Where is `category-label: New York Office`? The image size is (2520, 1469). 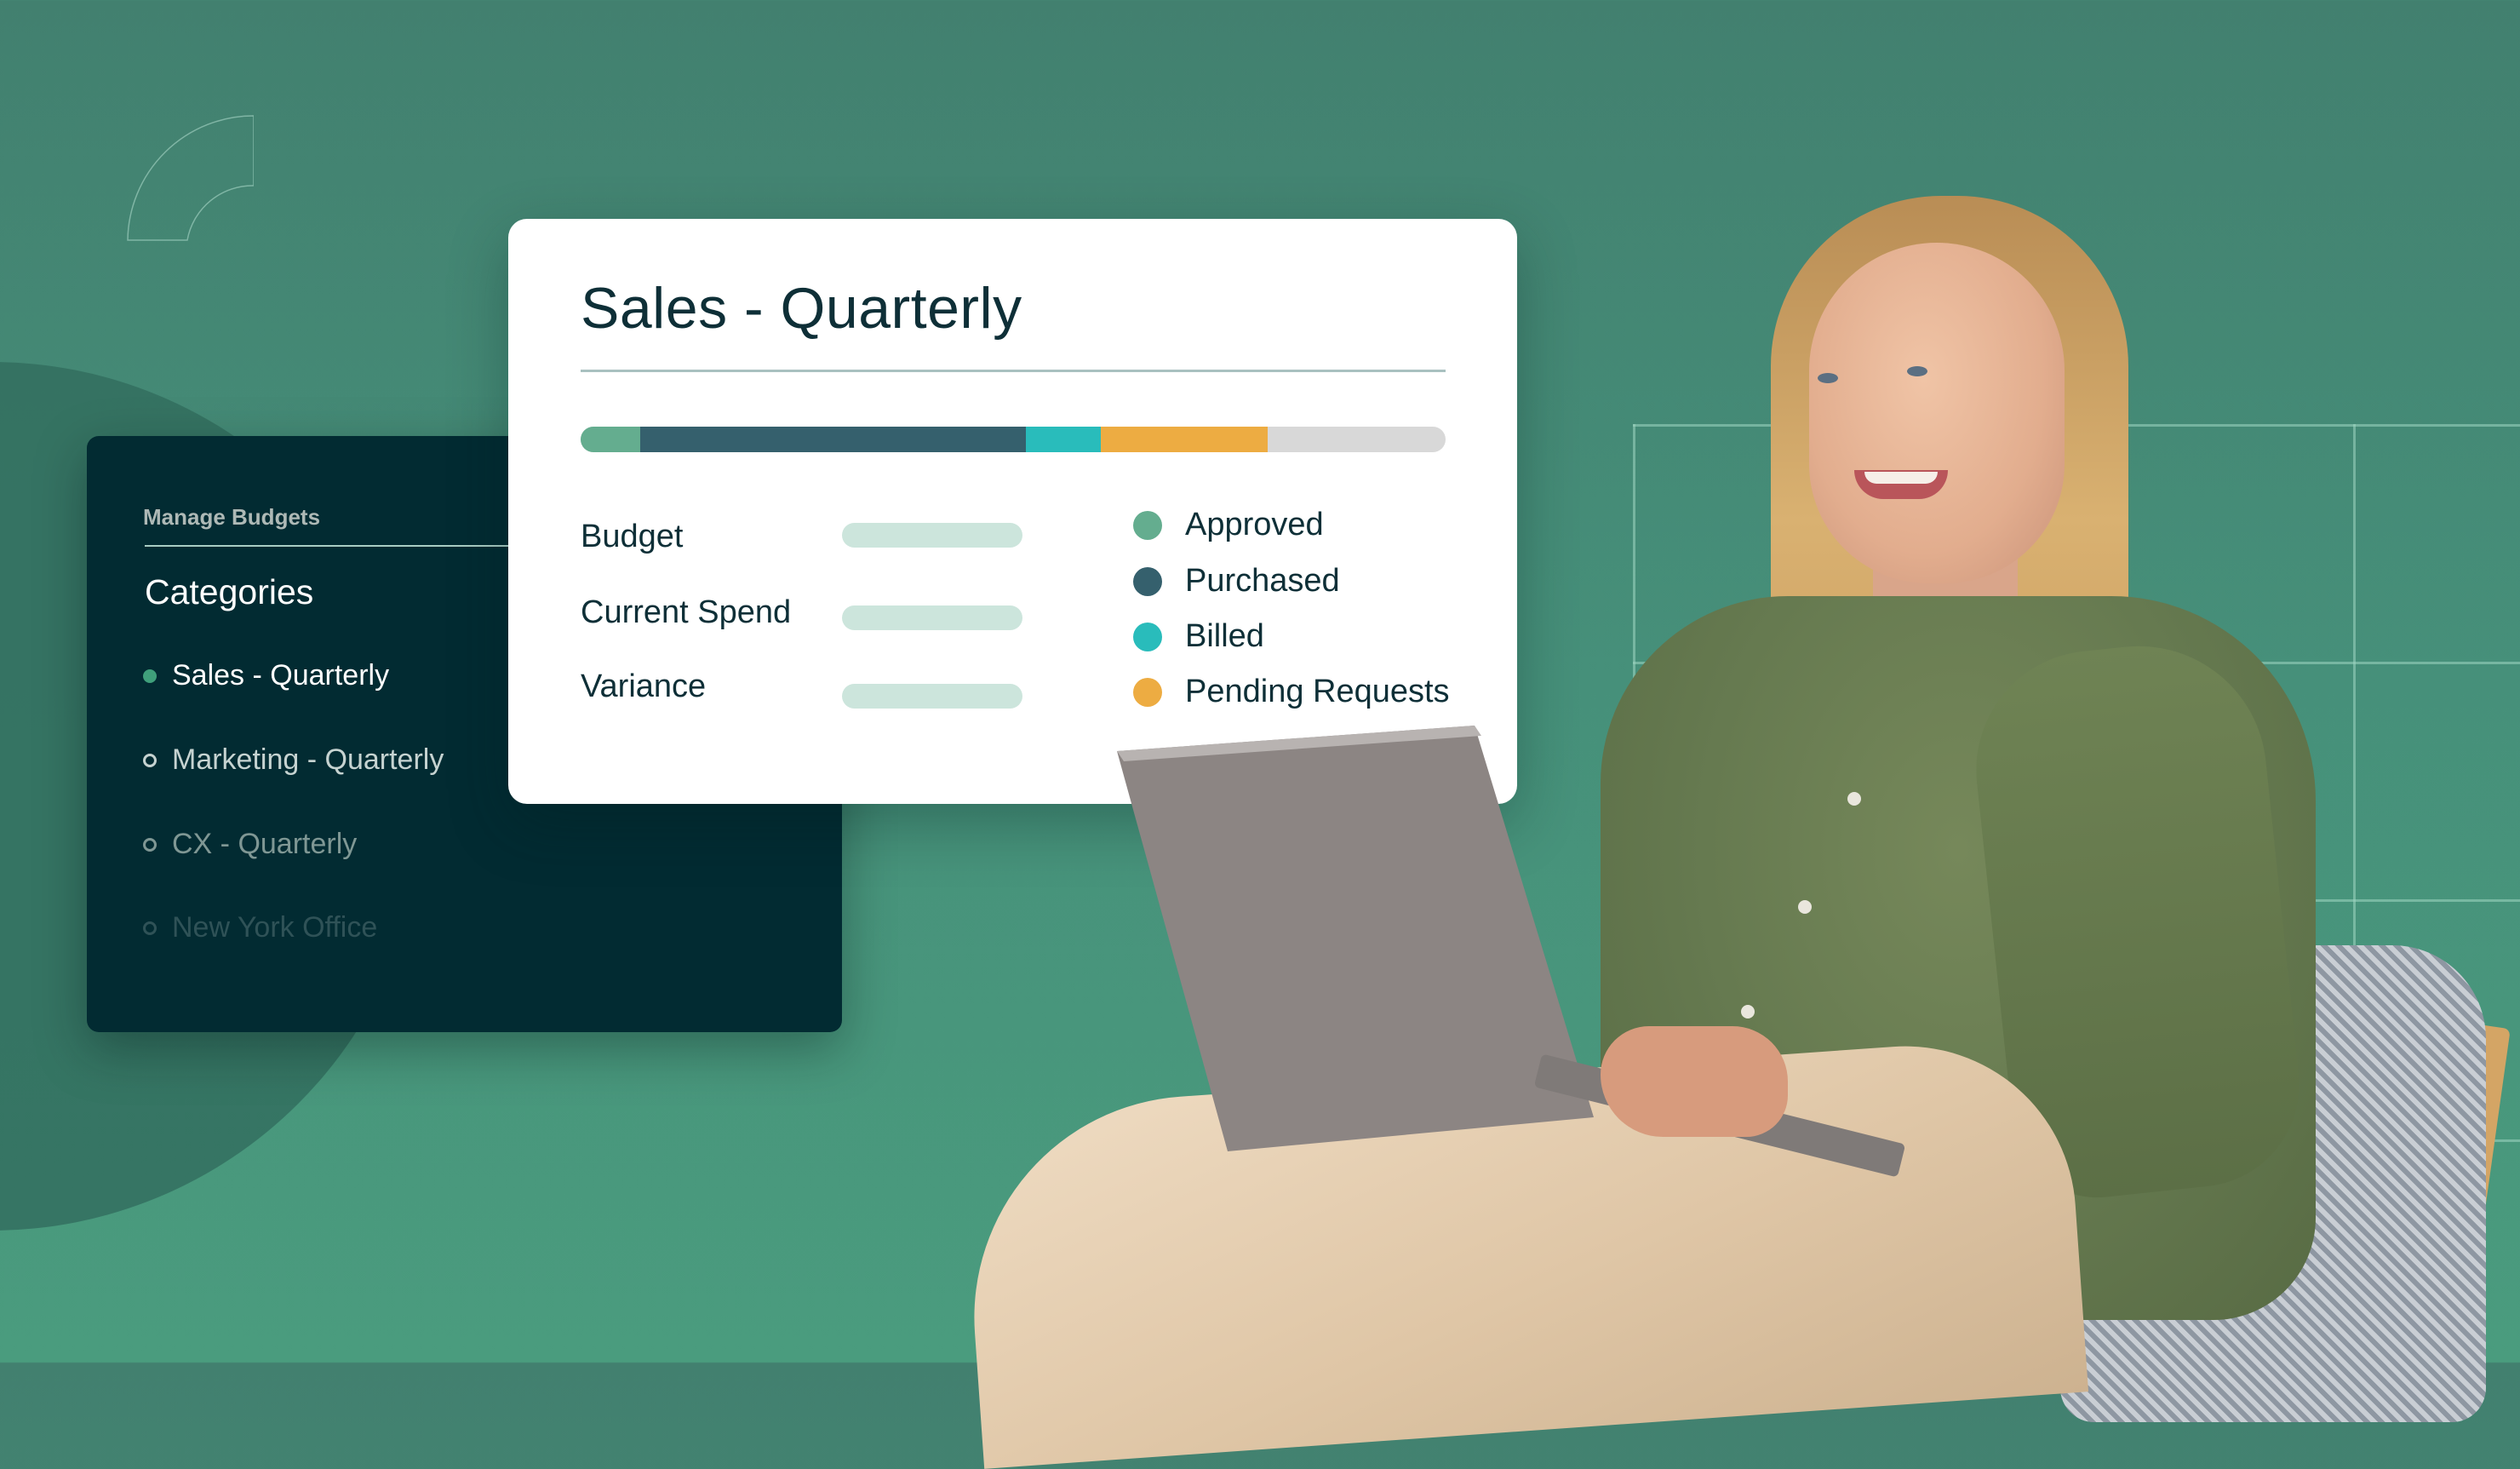
category-label: New York Office is located at coordinates (275, 928).